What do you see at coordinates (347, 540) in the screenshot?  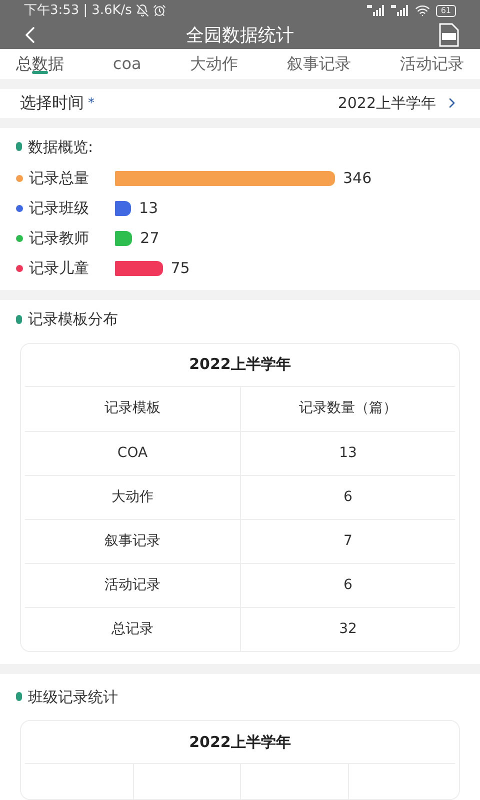 I see `table-cell: 7` at bounding box center [347, 540].